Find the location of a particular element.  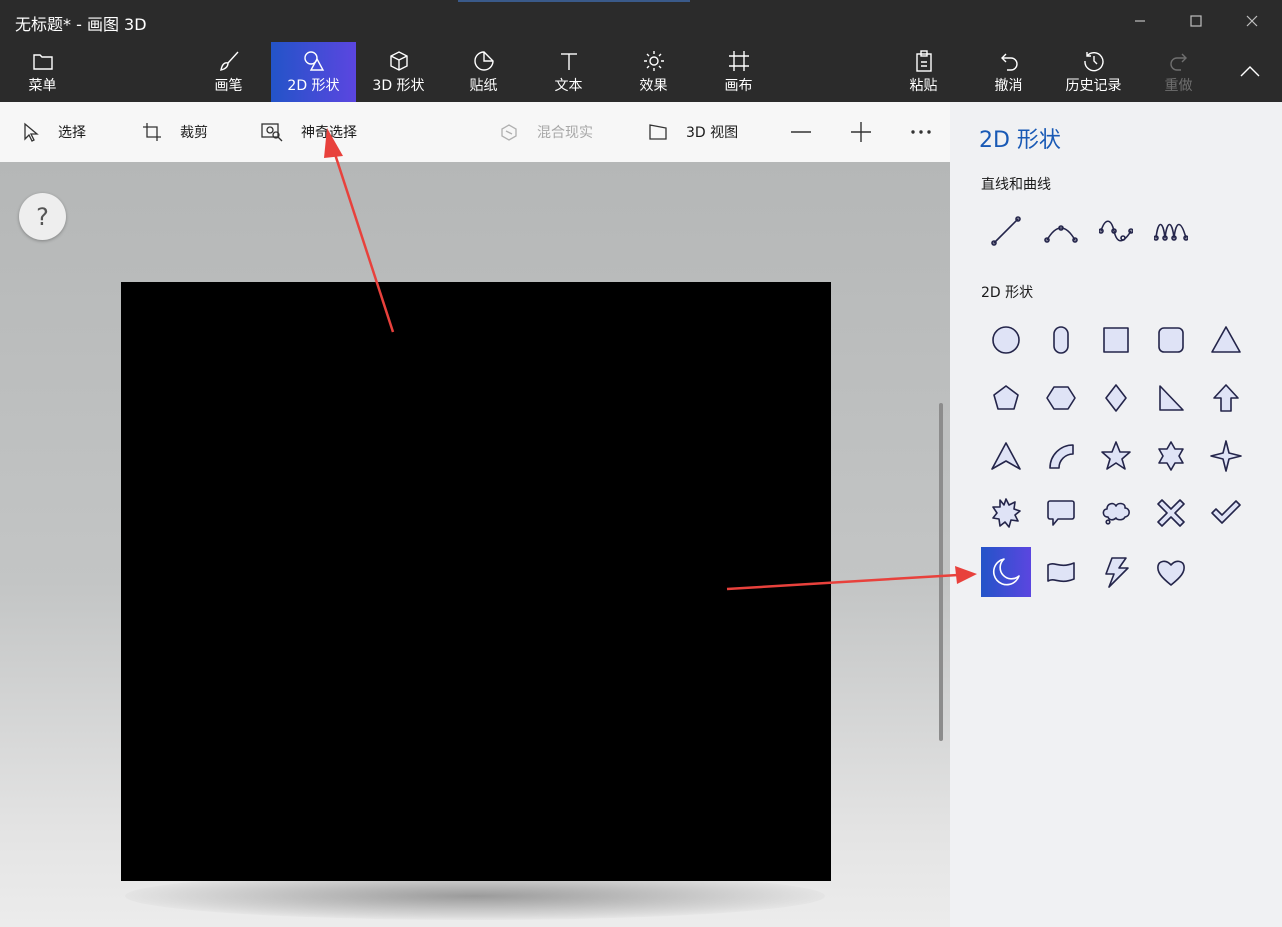

mixed-reality-tool: 混合现实 is located at coordinates (546, 132).